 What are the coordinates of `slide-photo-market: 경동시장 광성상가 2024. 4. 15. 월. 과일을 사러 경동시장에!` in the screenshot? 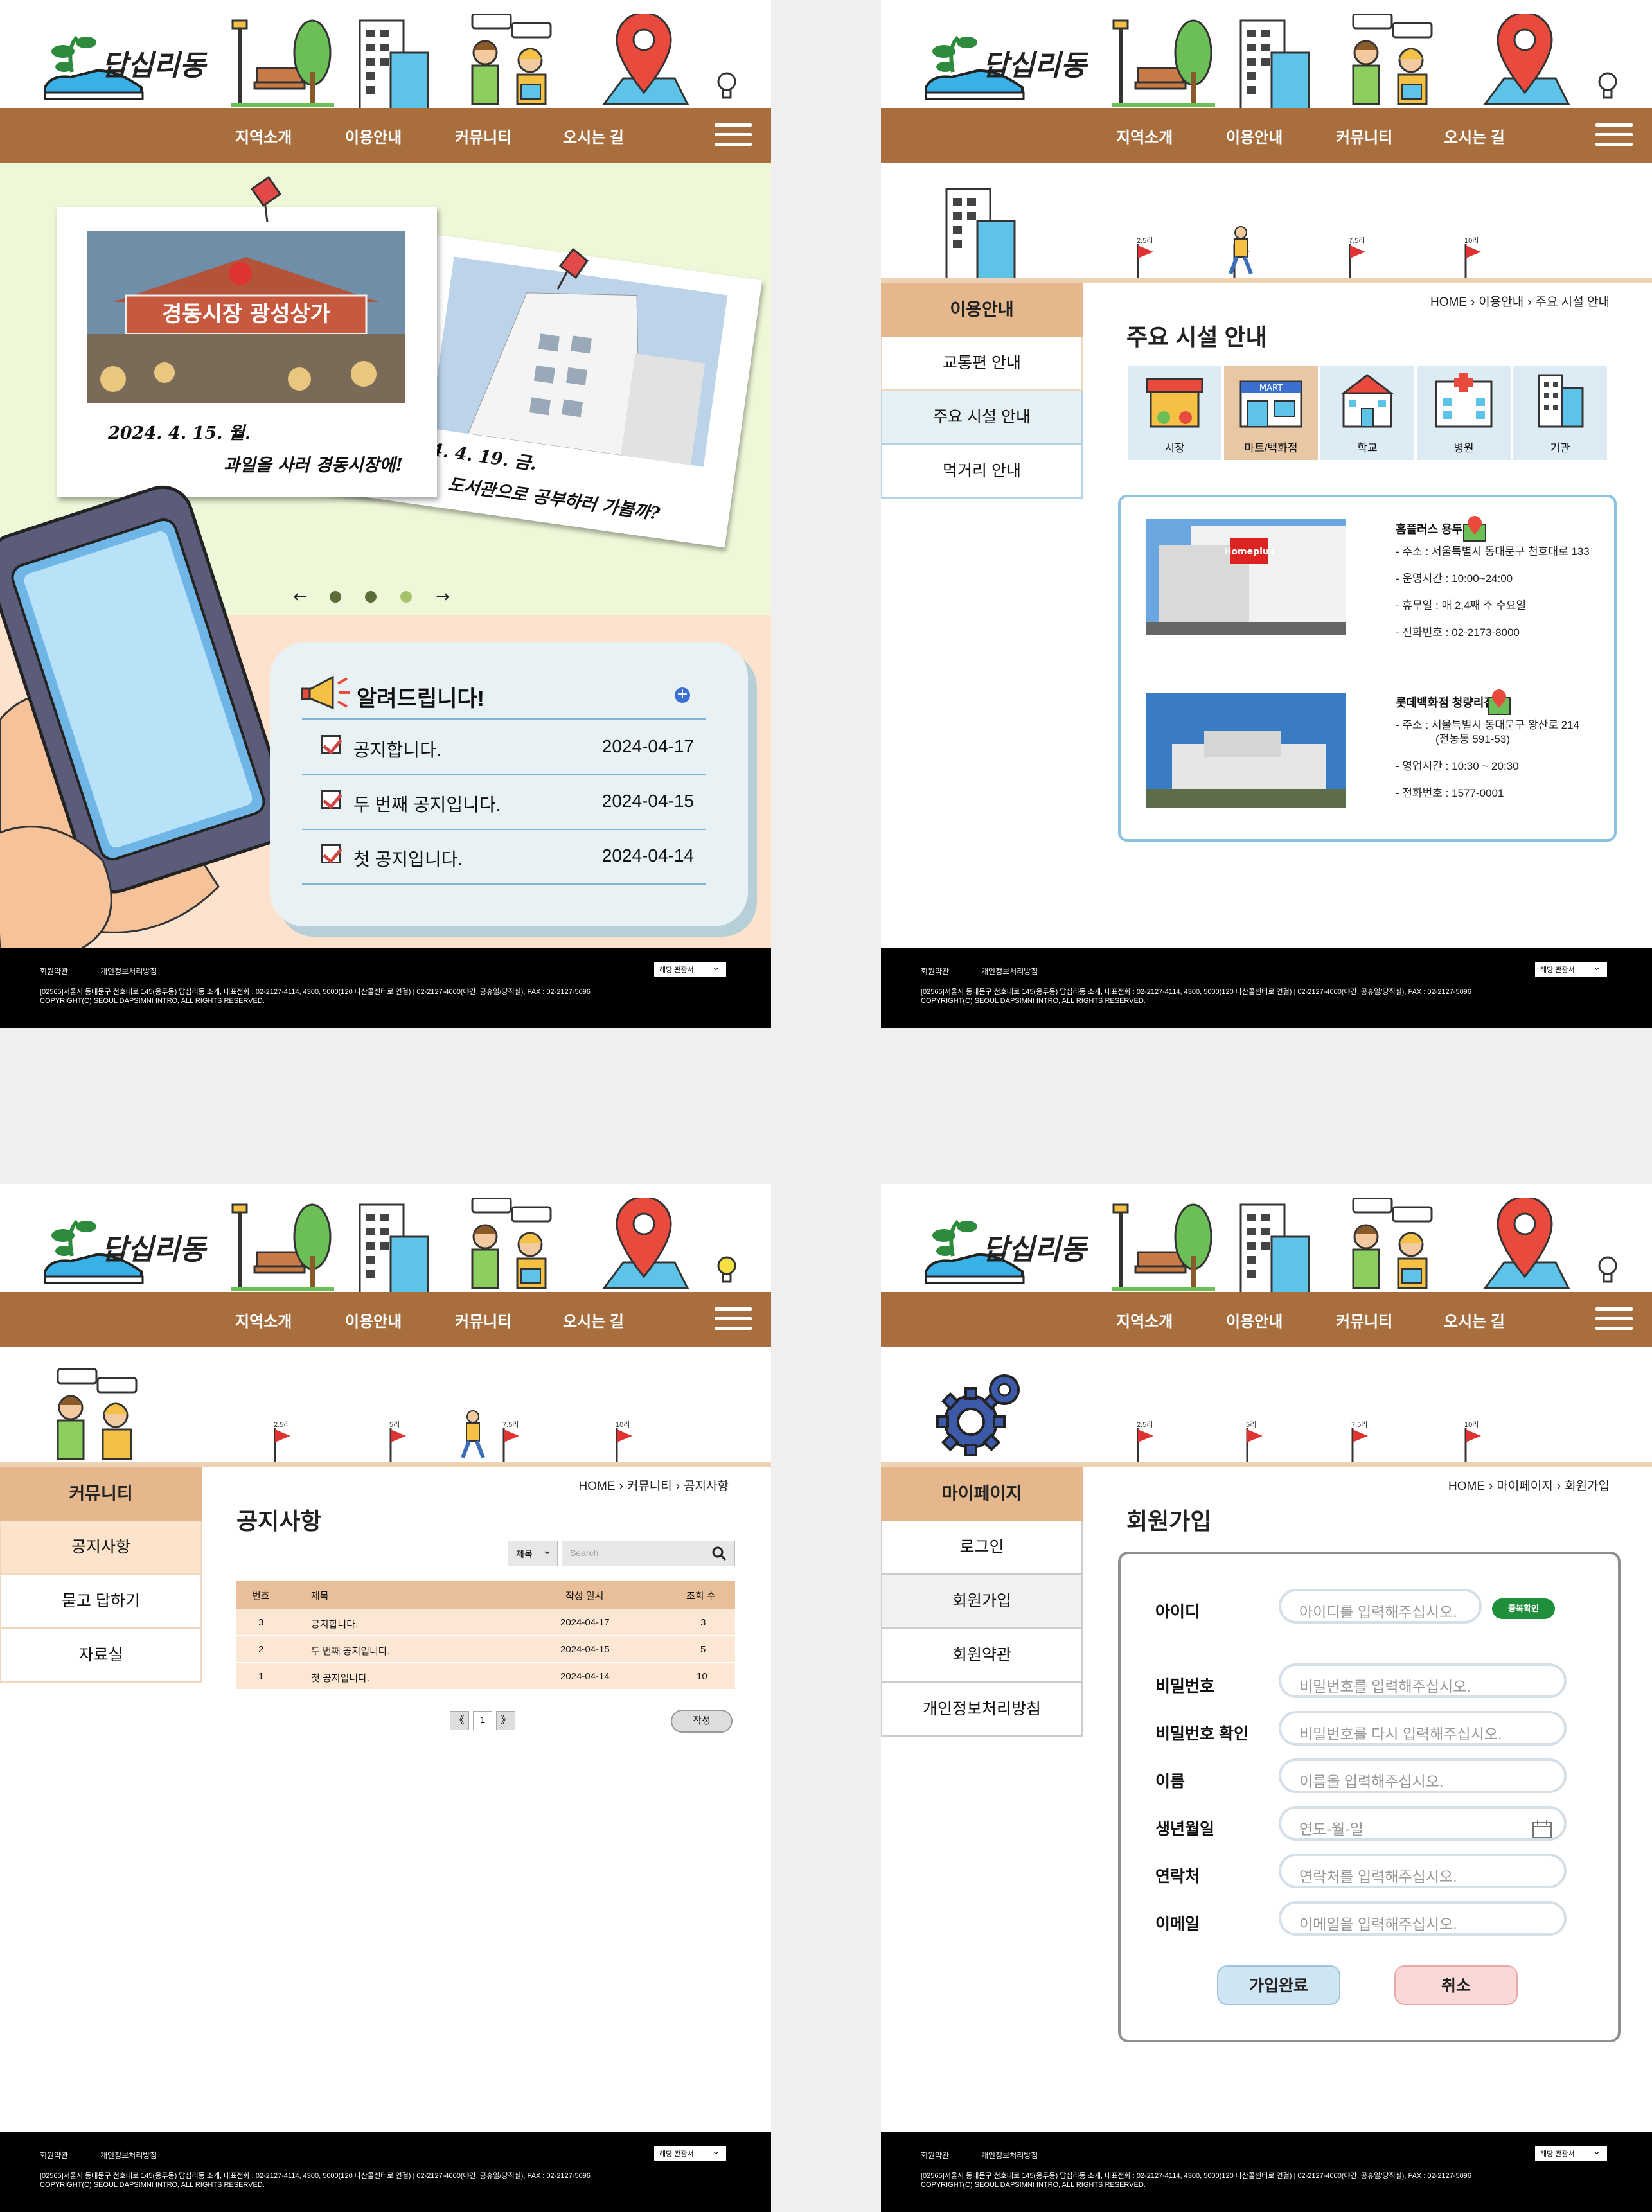 It's located at (247, 352).